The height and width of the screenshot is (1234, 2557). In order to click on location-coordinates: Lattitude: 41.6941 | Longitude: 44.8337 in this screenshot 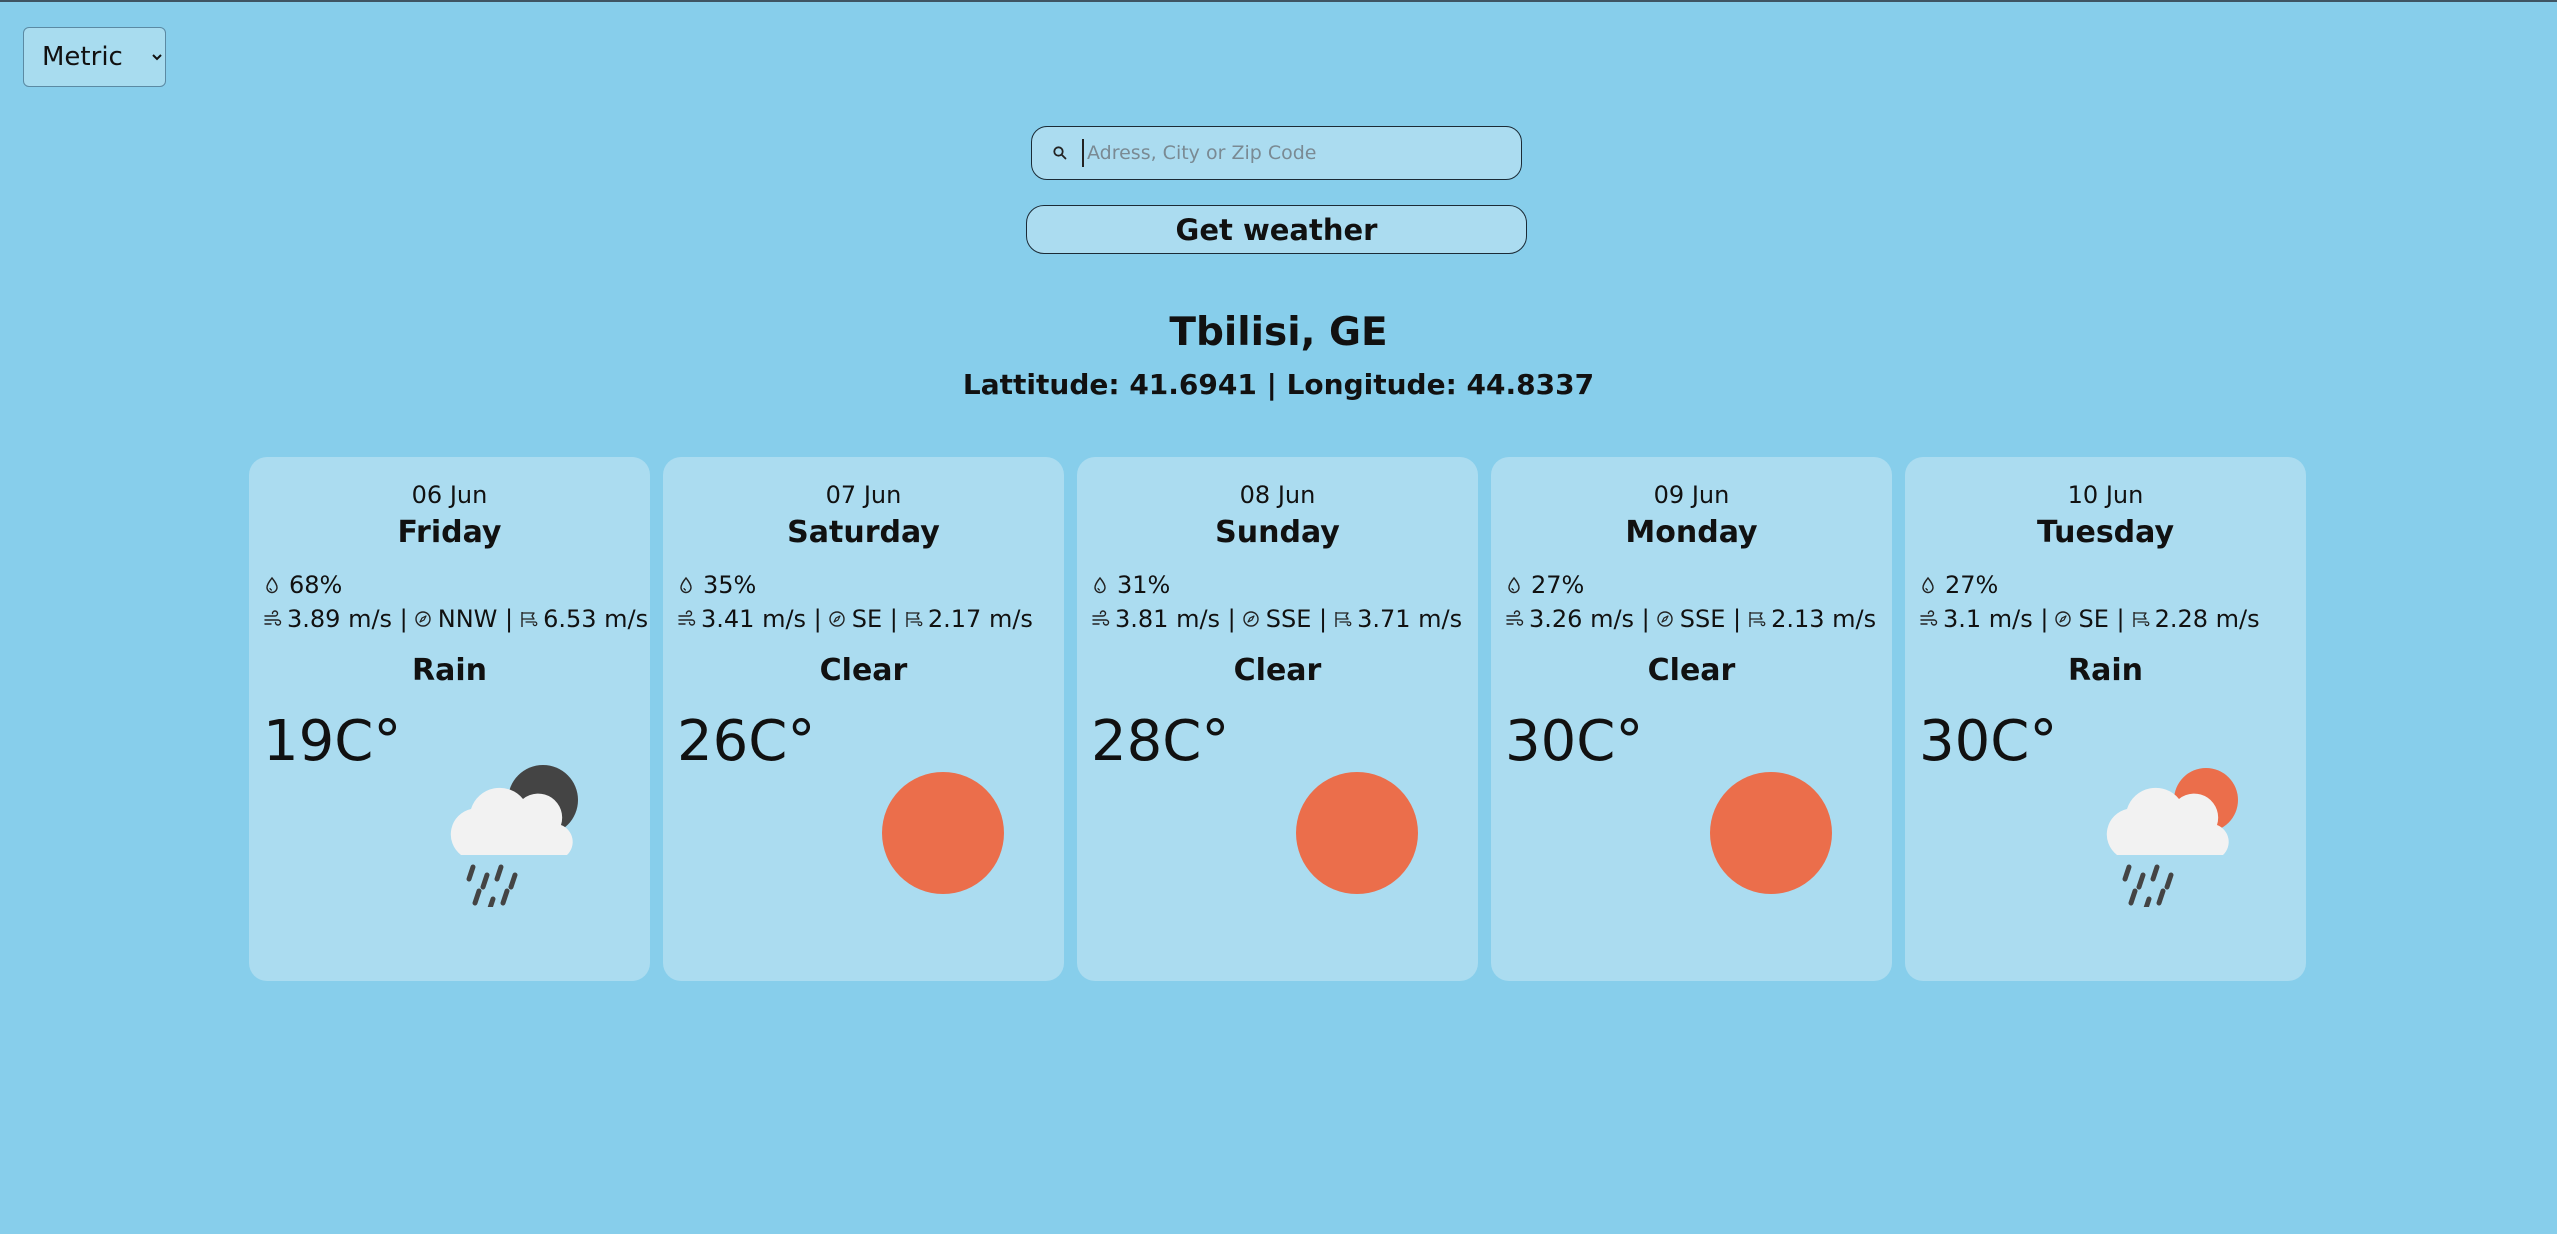, I will do `click(1278, 384)`.